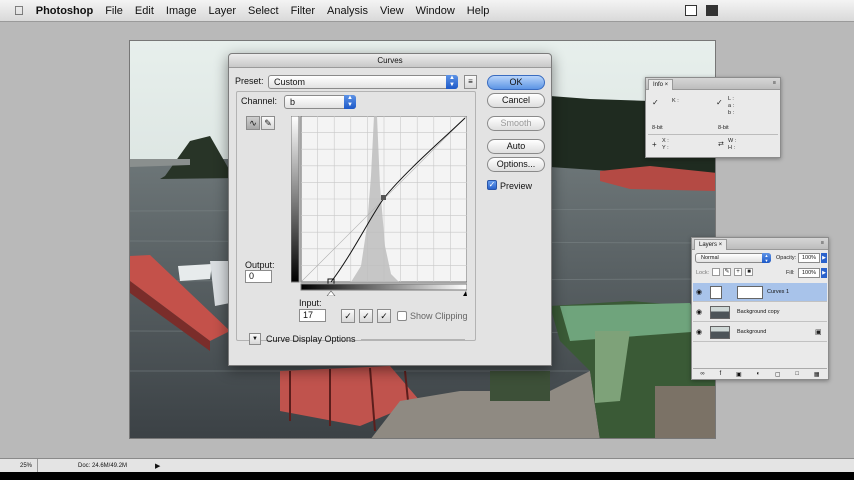  I want to click on blend-mode-value: Normal, so click(710, 258).